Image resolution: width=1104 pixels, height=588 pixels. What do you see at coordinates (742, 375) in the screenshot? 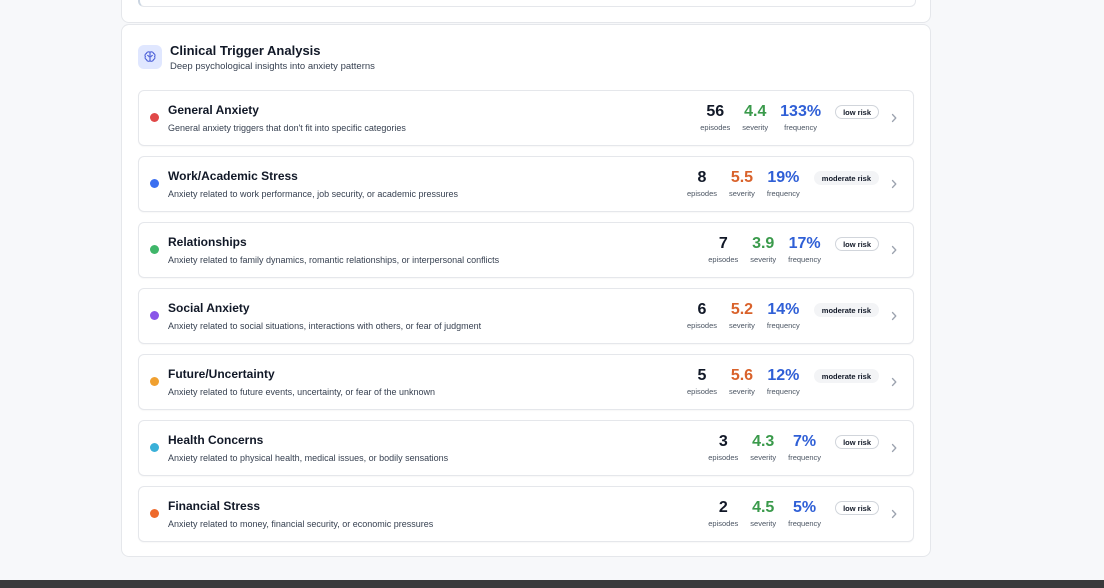
I see `severity-value: 5.6` at bounding box center [742, 375].